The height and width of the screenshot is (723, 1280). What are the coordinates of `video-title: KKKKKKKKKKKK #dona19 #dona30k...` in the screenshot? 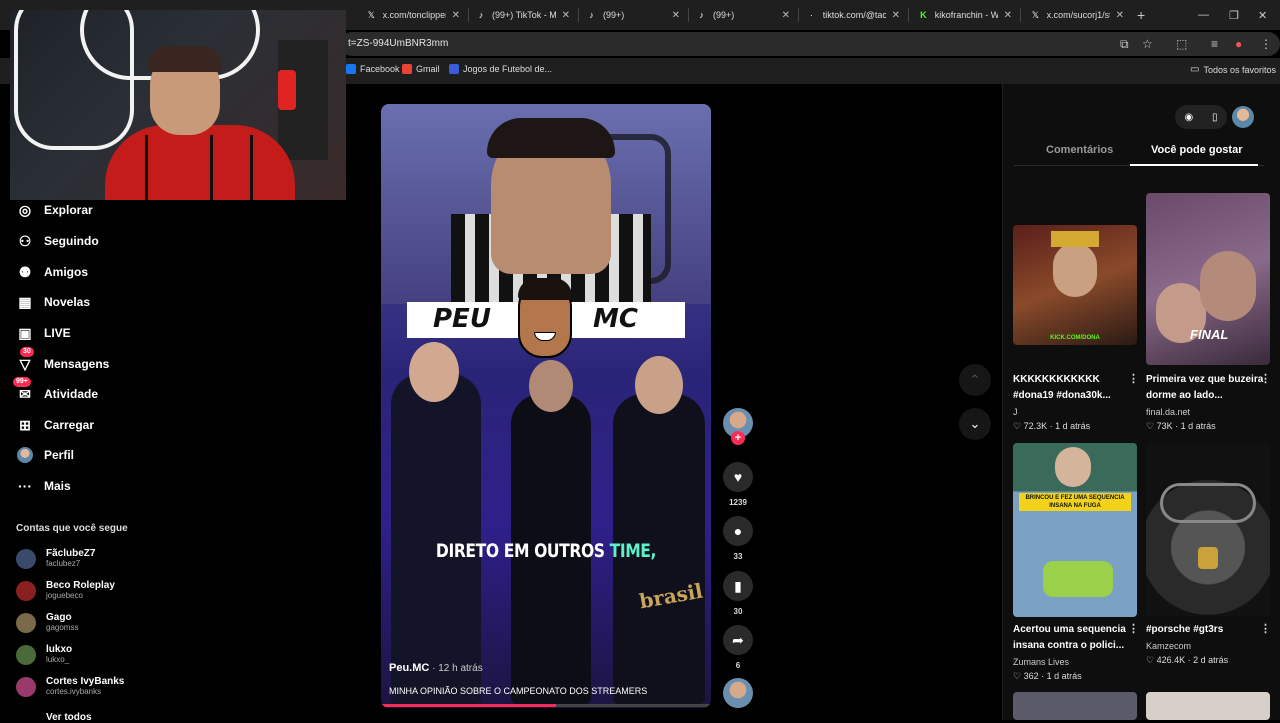 It's located at (1072, 388).